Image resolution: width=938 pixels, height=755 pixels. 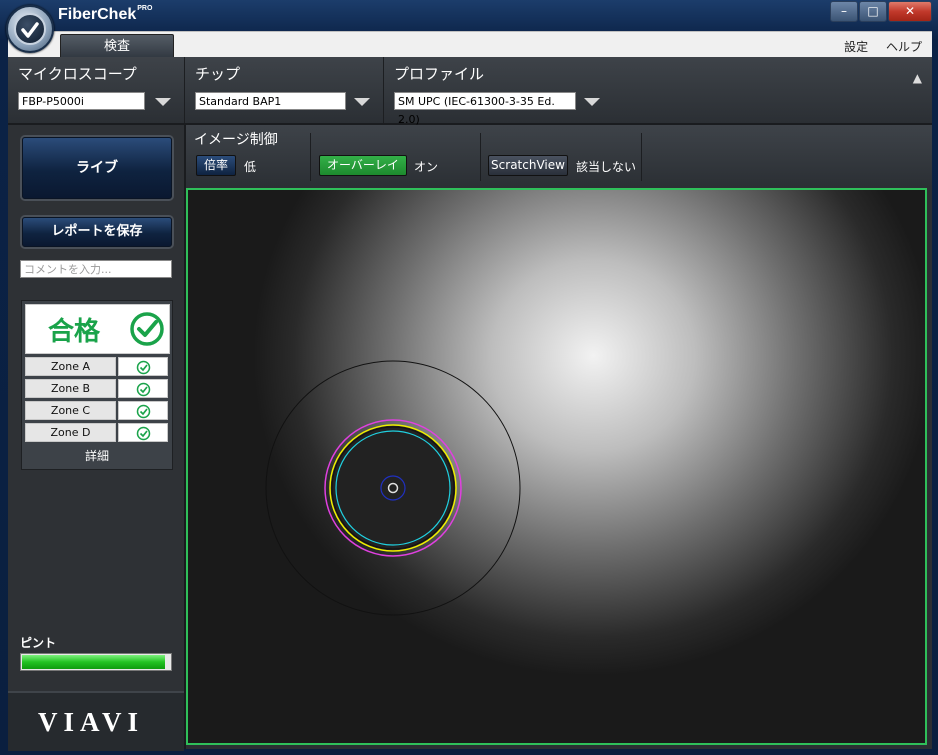 What do you see at coordinates (97, 232) in the screenshot?
I see `save-report-button: レポートを保存` at bounding box center [97, 232].